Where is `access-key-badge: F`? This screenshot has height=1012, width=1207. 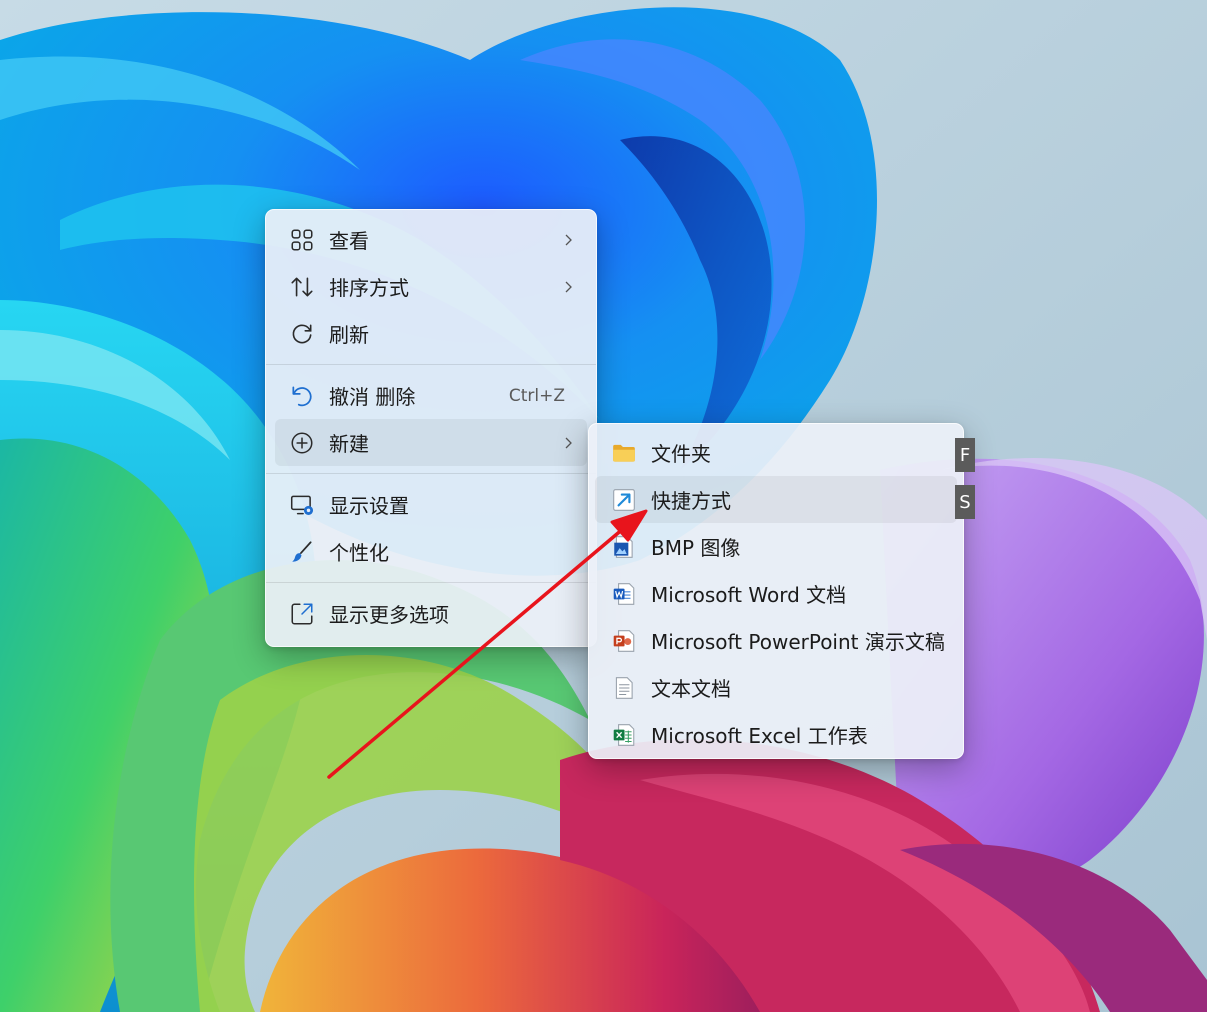
access-key-badge: F is located at coordinates (965, 455).